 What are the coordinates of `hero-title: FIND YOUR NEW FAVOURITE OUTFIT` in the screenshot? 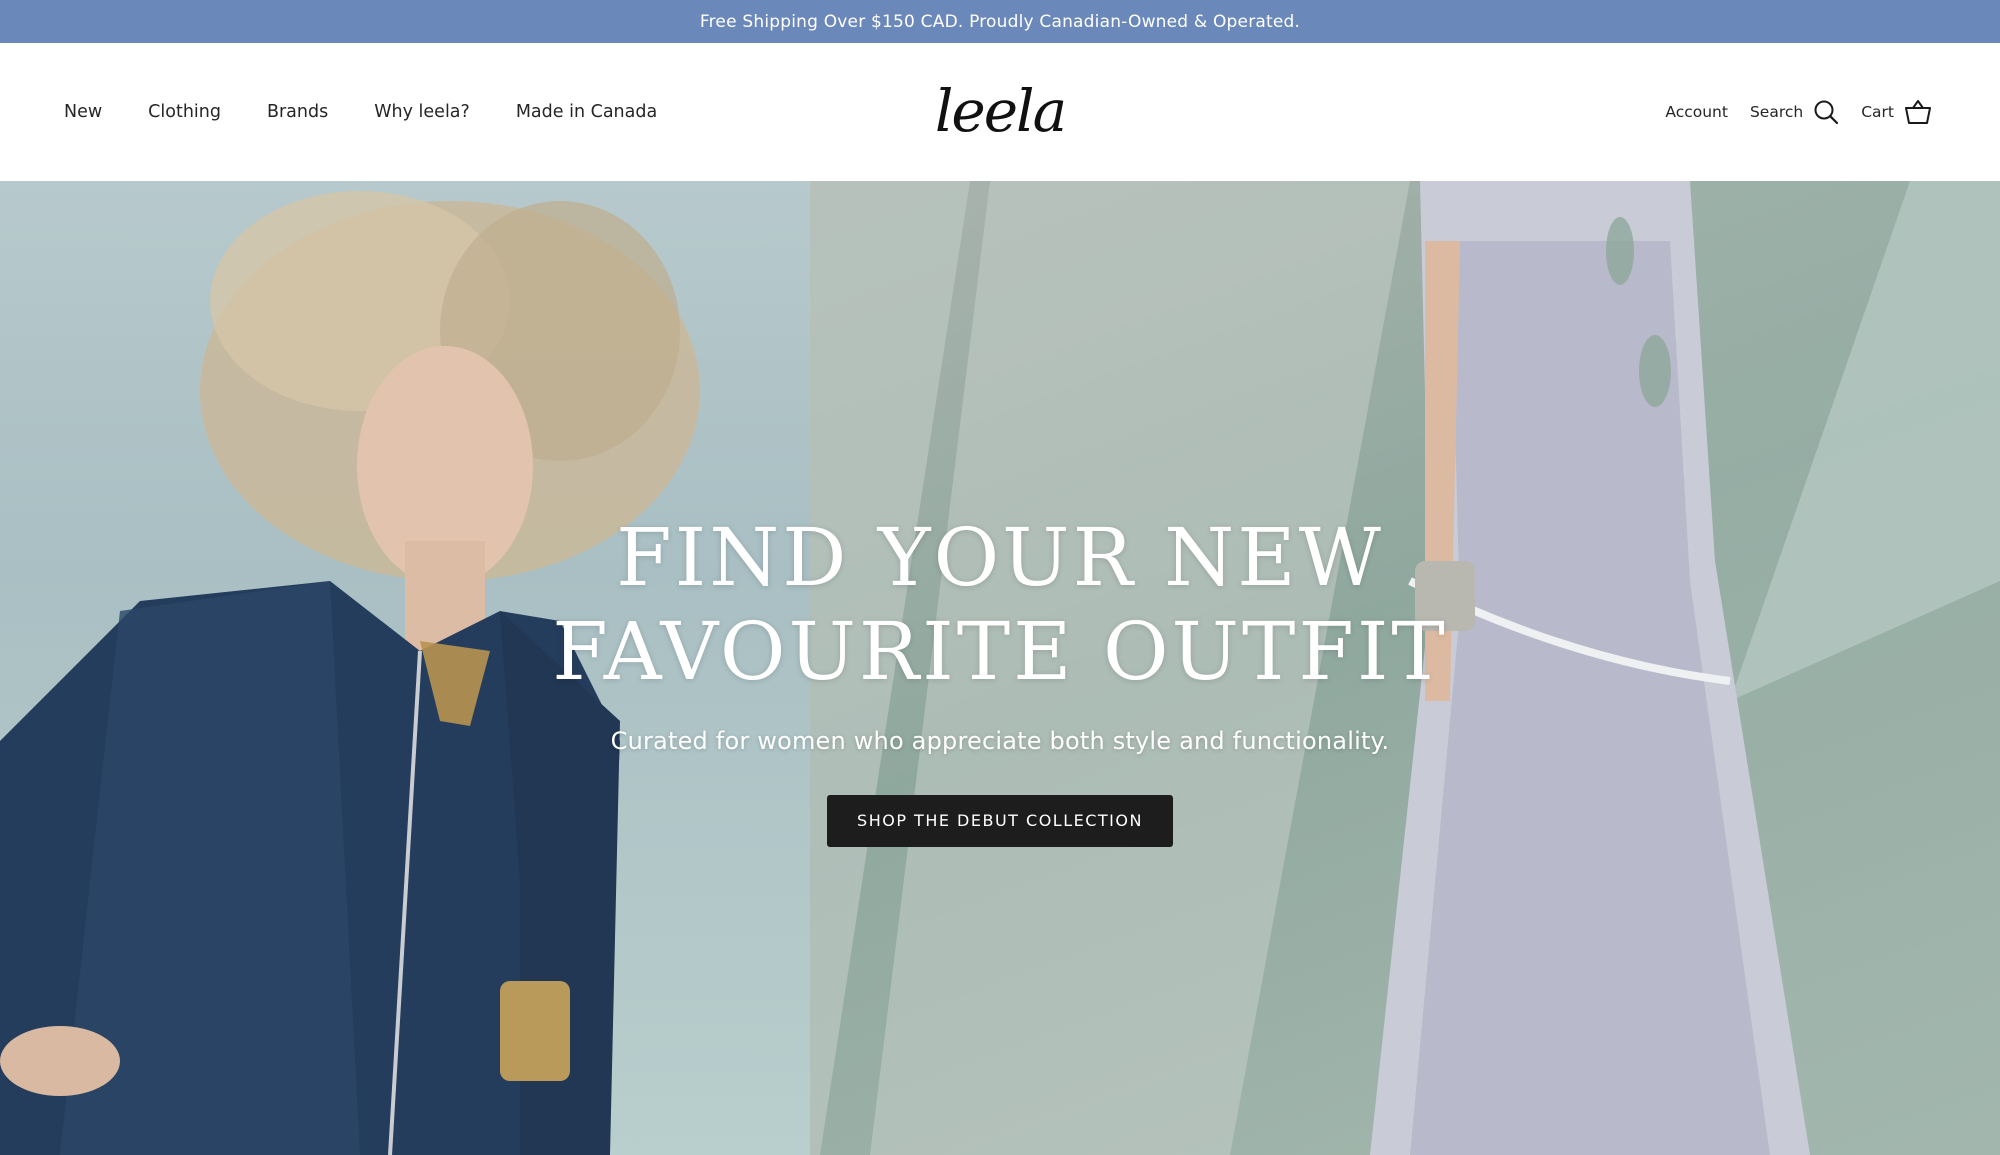 It's located at (1000, 605).